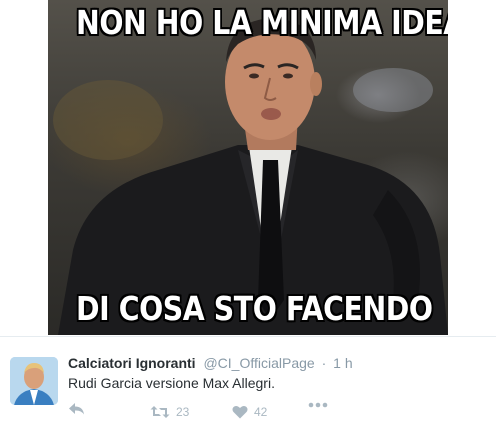 This screenshot has height=439, width=496. I want to click on retweet-icon, so click(160, 412).